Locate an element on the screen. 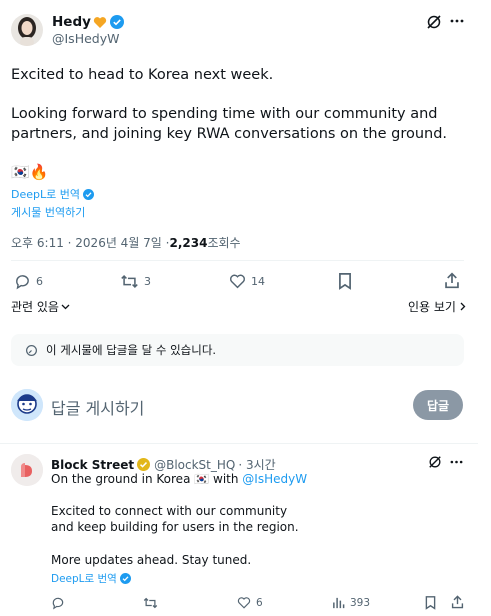 This screenshot has width=491, height=616. repost-count: 3 is located at coordinates (147, 281).